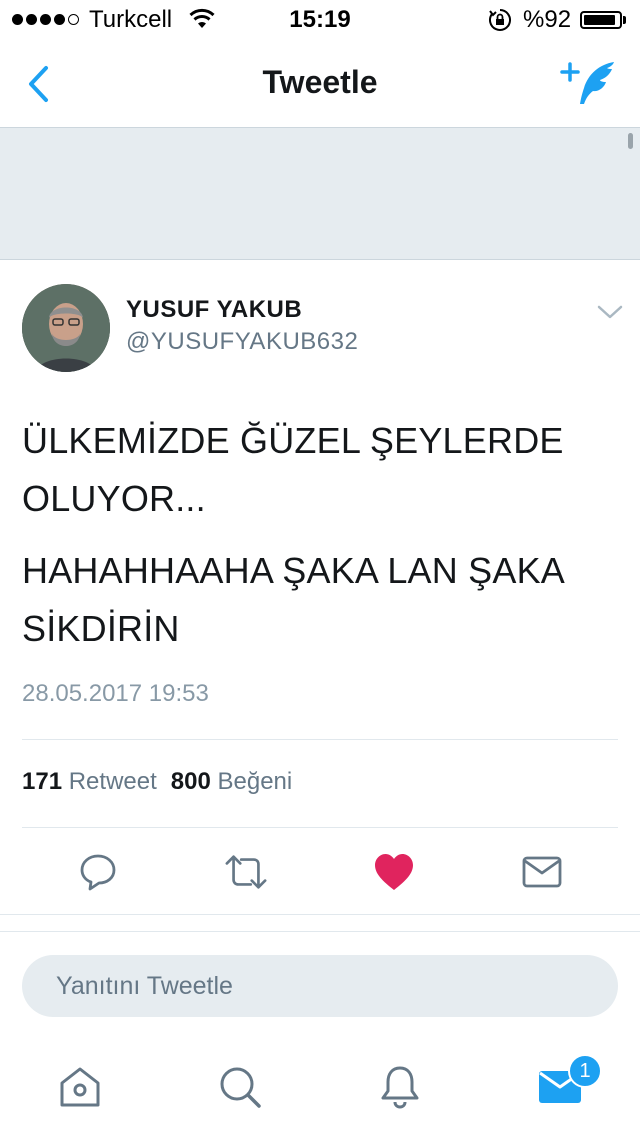 The height and width of the screenshot is (1136, 640). I want to click on like-label: Beğeni, so click(255, 781).